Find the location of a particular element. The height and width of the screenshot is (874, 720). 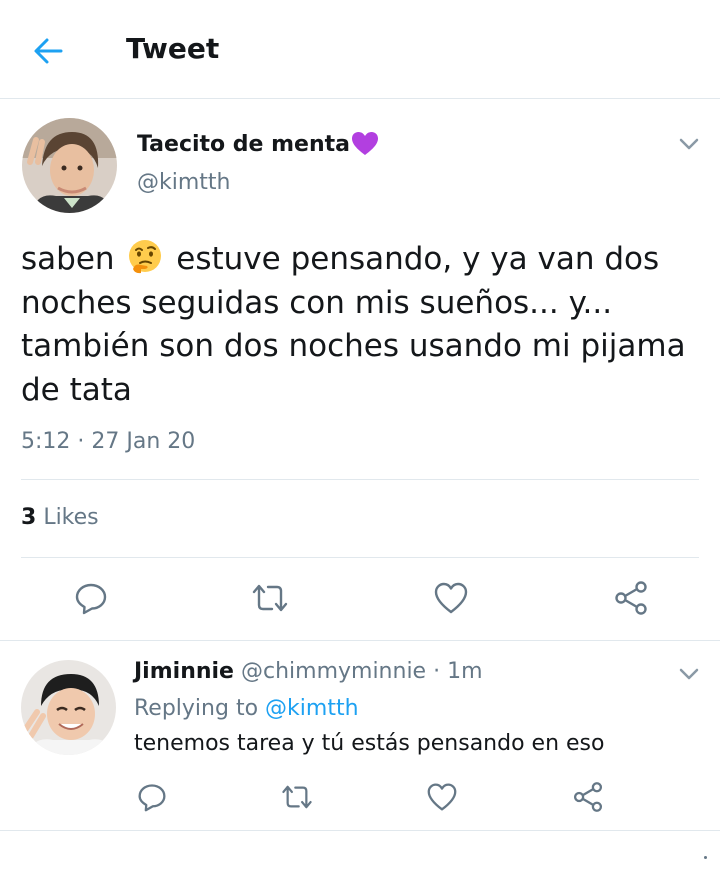

reply-retweet-button is located at coordinates (297, 797).